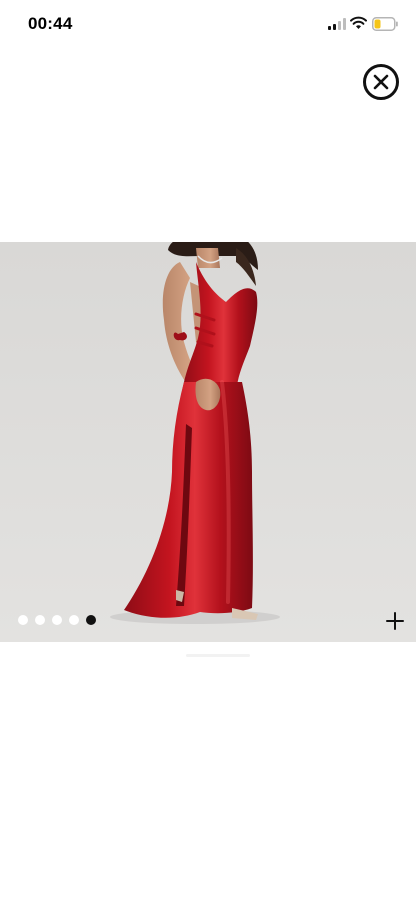  What do you see at coordinates (385, 24) in the screenshot?
I see `battery-icon` at bounding box center [385, 24].